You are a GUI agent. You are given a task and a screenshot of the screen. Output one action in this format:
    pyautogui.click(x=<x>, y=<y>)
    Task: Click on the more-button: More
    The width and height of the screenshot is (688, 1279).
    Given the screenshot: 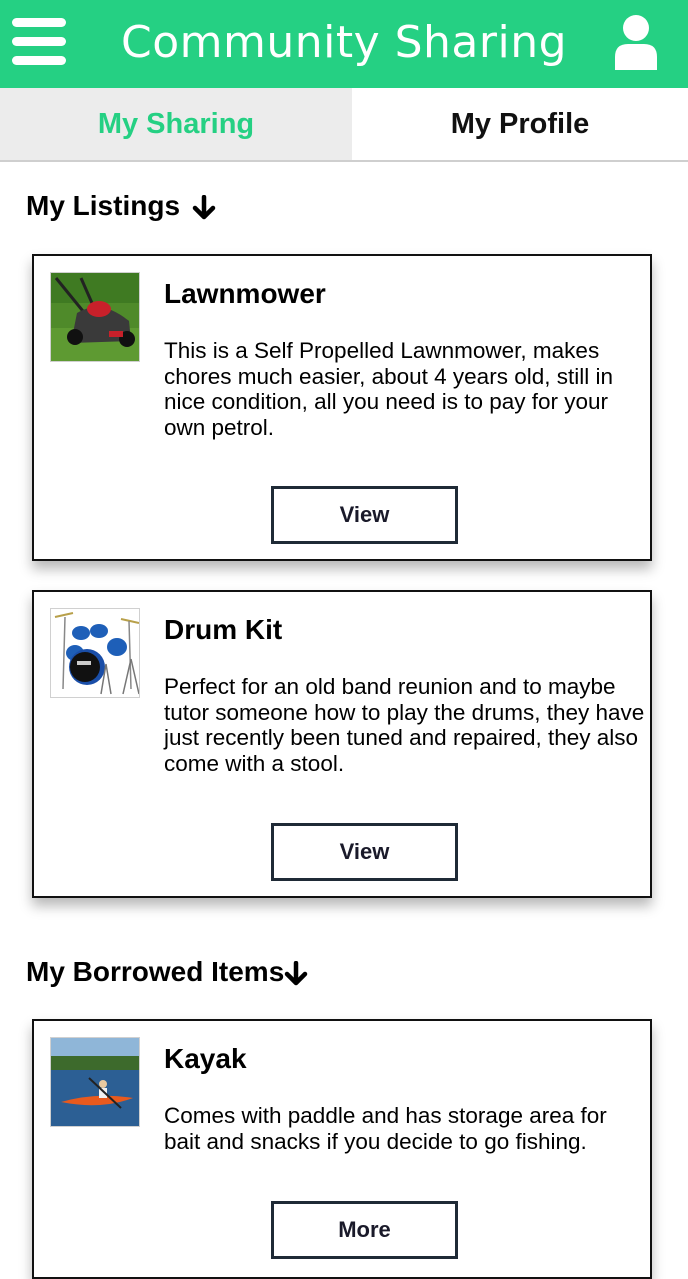 What is the action you would take?
    pyautogui.click(x=364, y=1230)
    